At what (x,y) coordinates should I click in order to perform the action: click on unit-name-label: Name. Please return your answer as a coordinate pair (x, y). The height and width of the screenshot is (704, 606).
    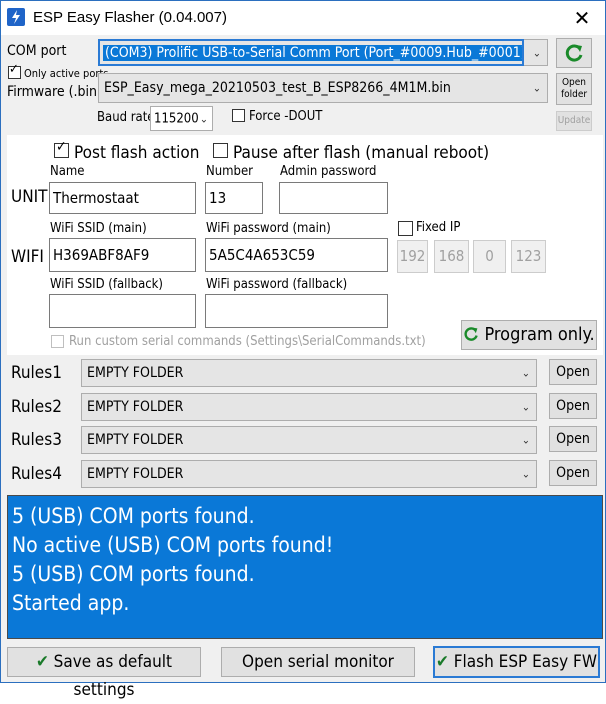
    Looking at the image, I should click on (67, 171).